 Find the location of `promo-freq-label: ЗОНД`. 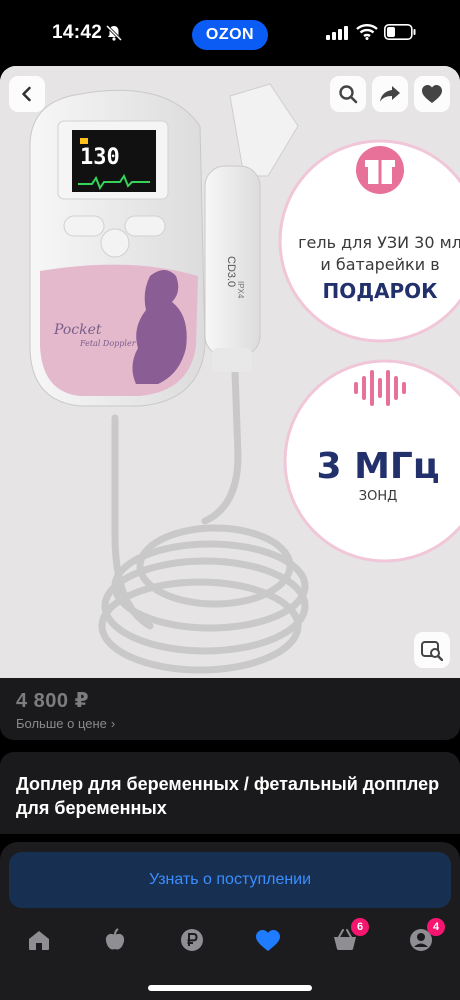

promo-freq-label: ЗОНД is located at coordinates (378, 496).